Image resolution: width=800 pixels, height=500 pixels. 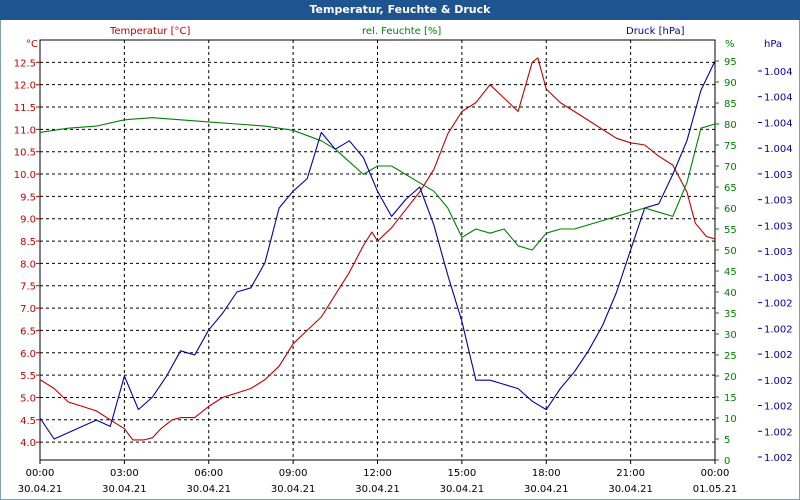 I want to click on temperature-tick-label: 5.0, so click(x=28, y=398).